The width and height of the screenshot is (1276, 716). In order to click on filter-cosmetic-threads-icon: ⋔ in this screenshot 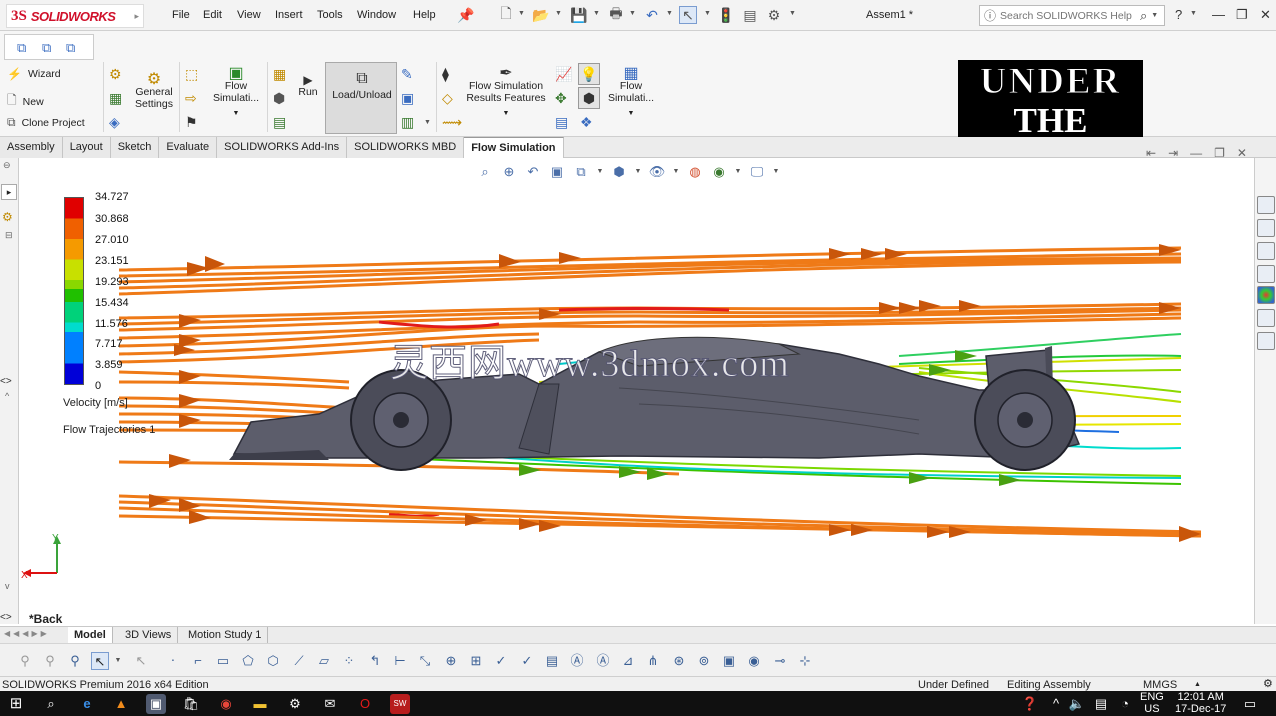, I will do `click(653, 661)`.